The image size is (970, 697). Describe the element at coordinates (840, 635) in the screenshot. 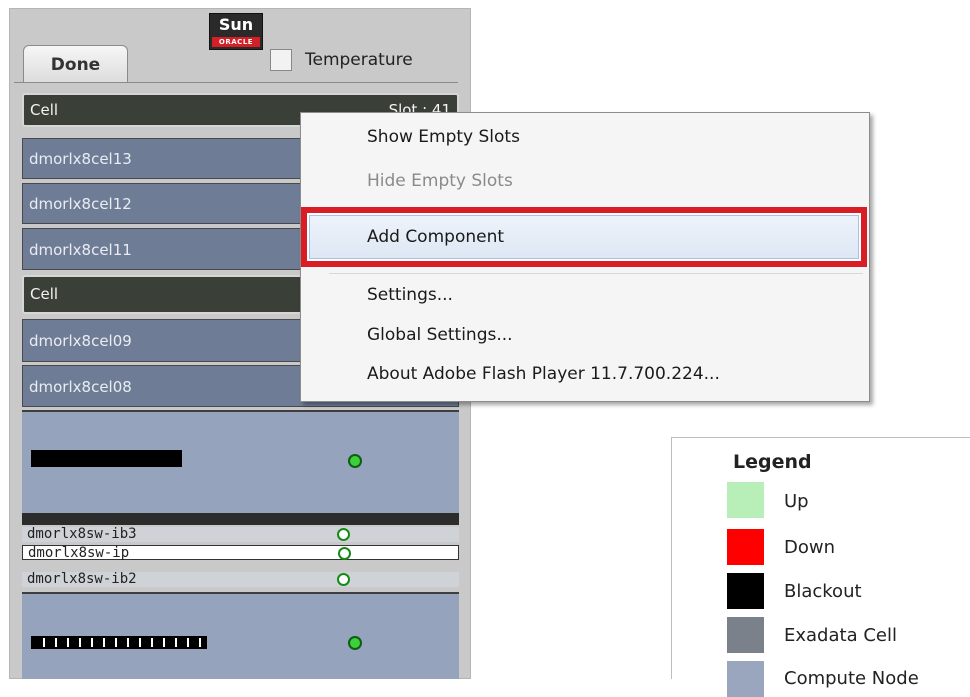

I see `legend-label: Exadata Cell` at that location.